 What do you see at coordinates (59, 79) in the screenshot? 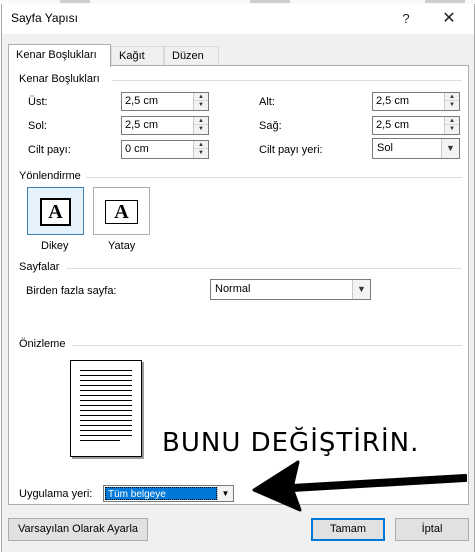
I see `margins-section-title: Kenar Boşlukları` at bounding box center [59, 79].